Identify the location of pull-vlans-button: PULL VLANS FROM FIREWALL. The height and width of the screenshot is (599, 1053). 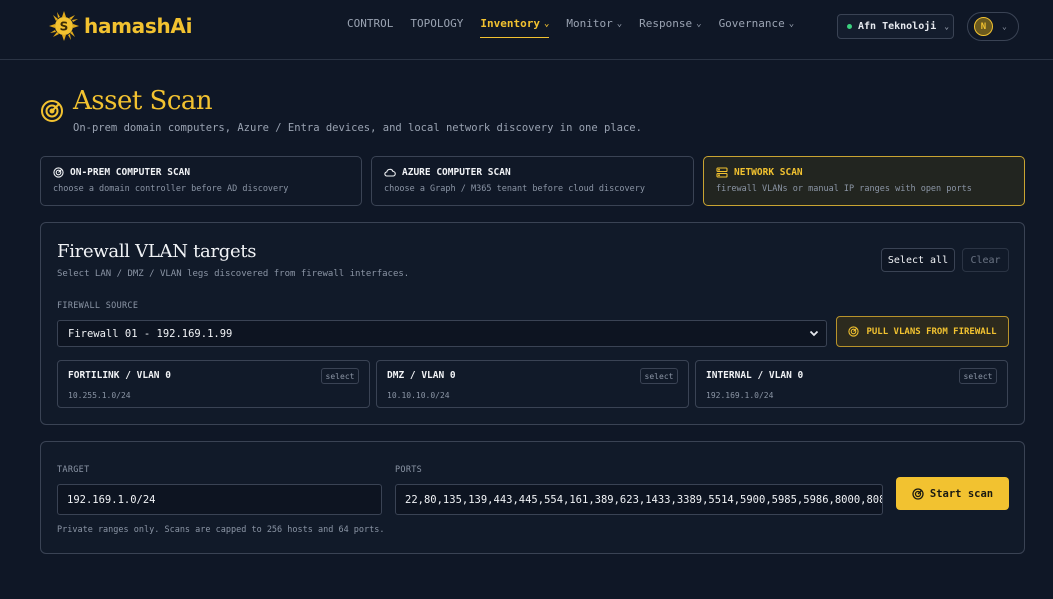
(922, 331).